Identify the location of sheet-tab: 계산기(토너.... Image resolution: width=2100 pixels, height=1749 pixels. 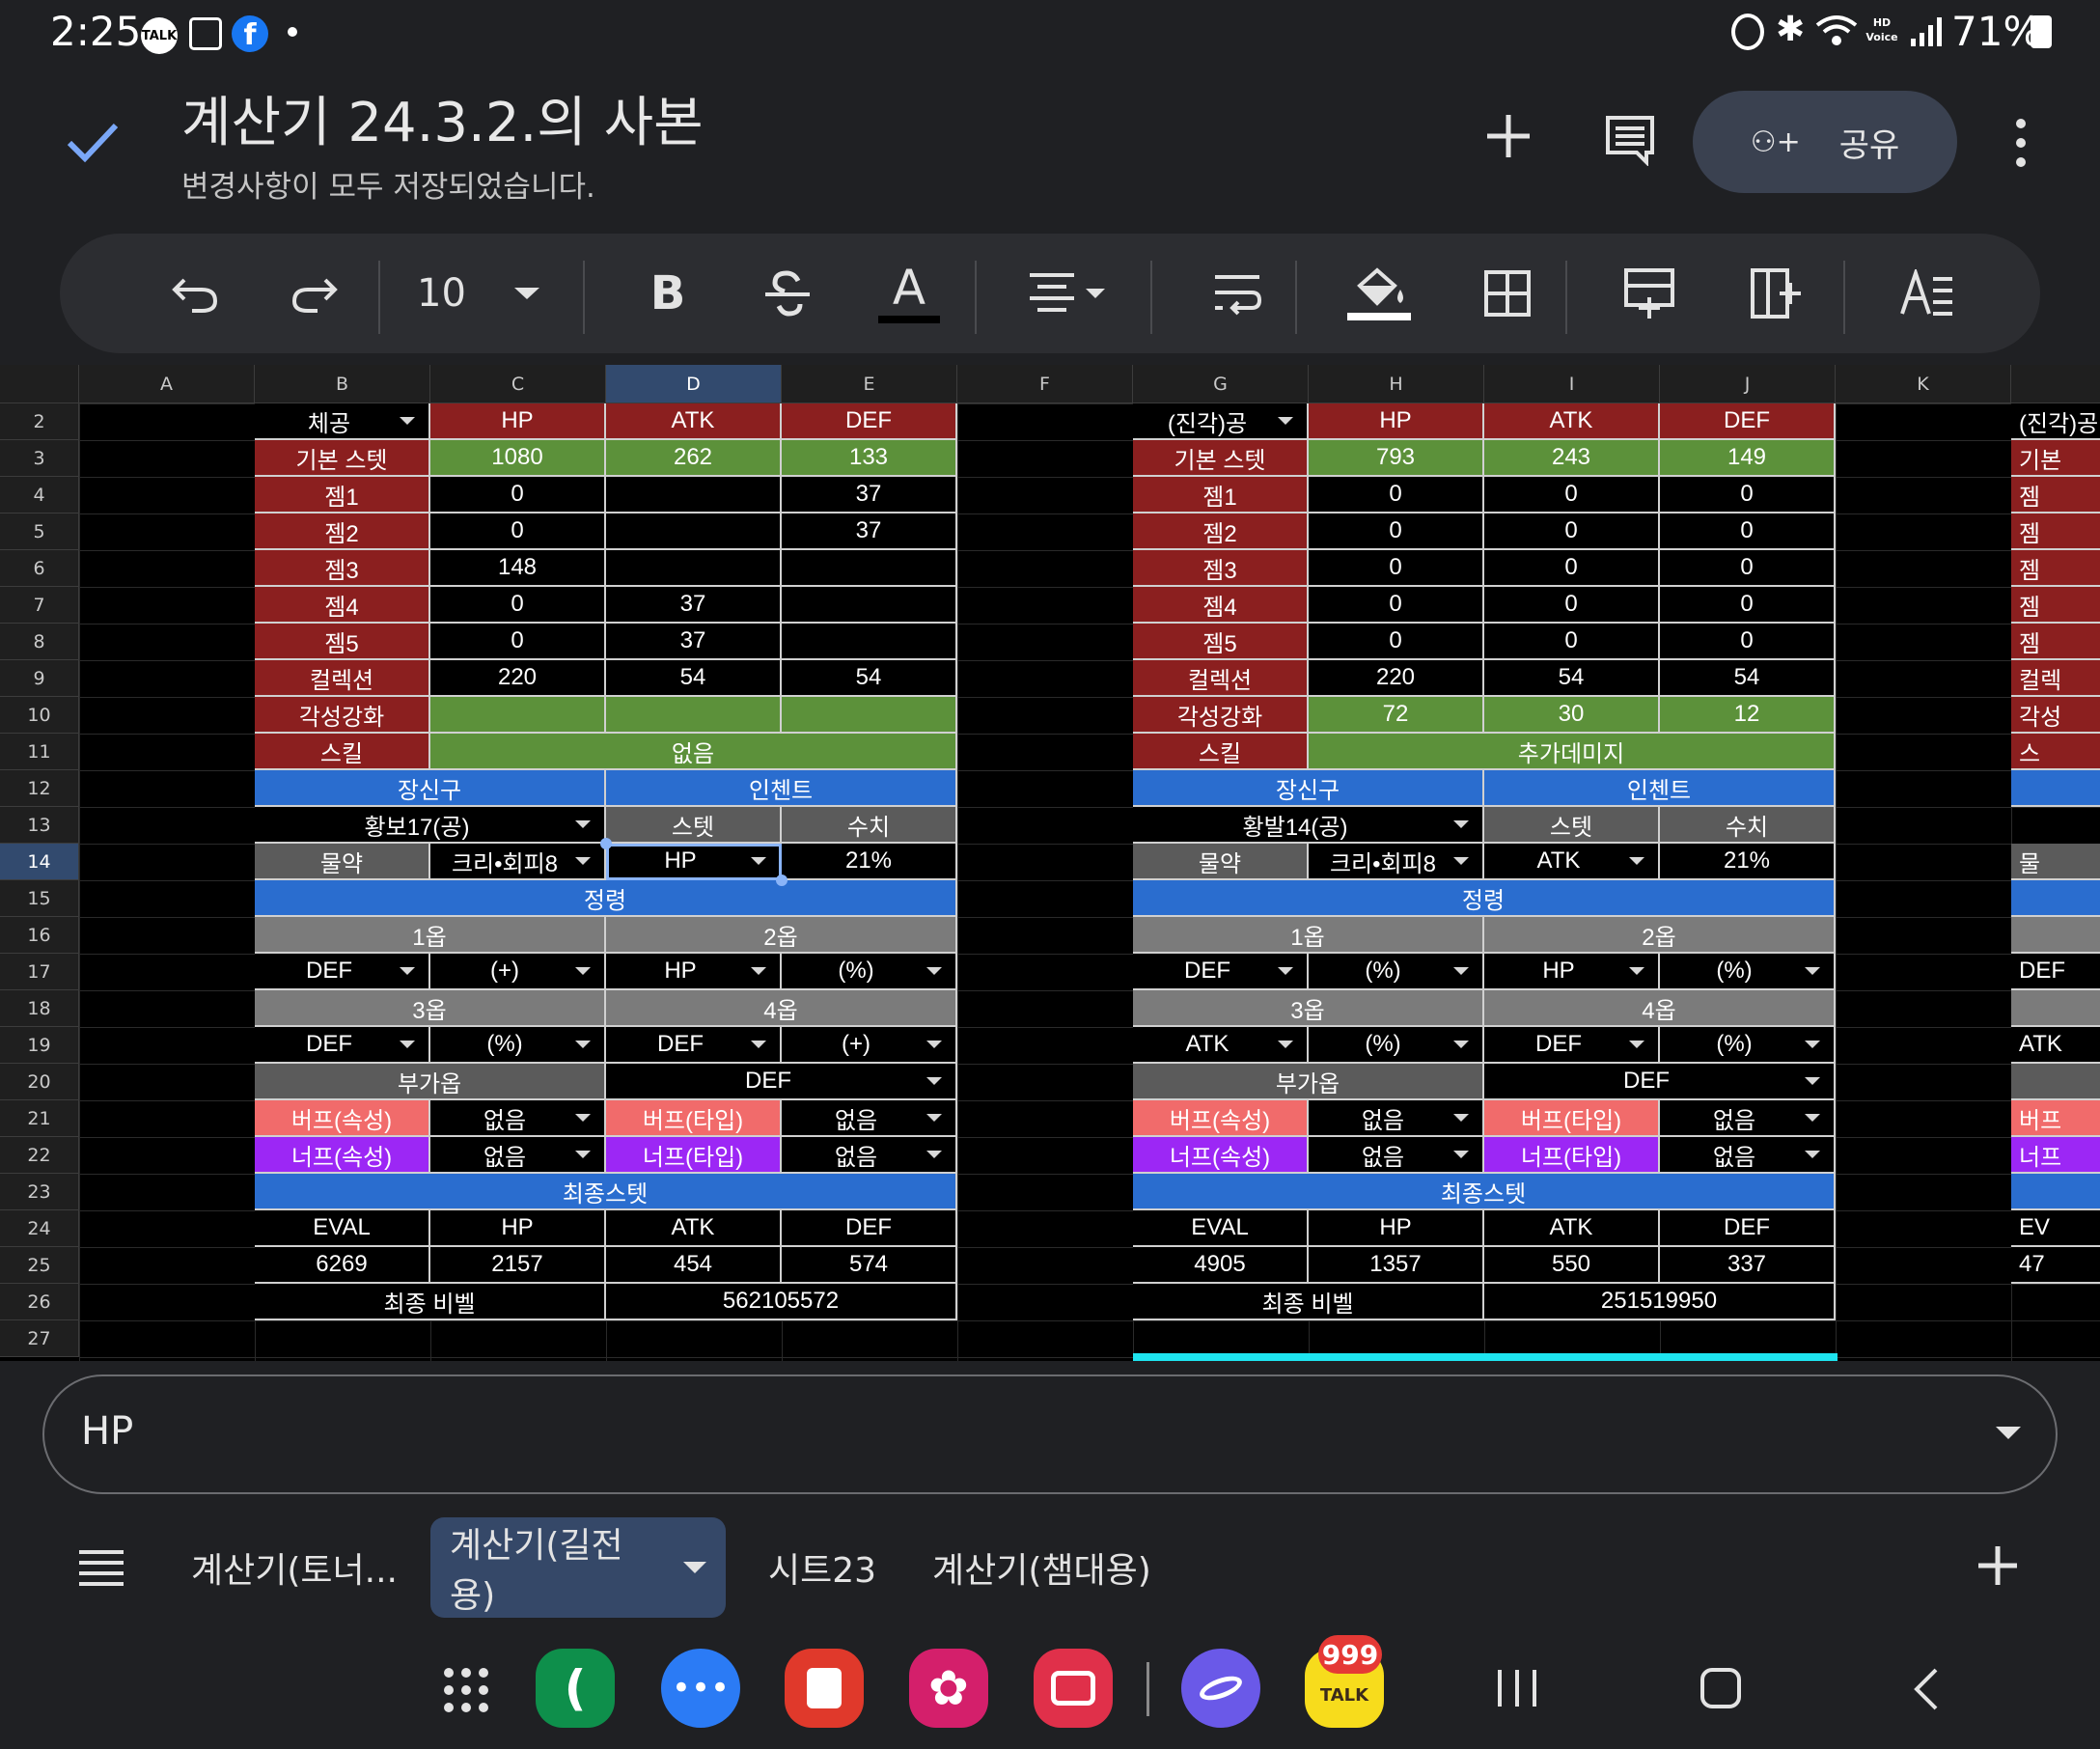
(294, 1568).